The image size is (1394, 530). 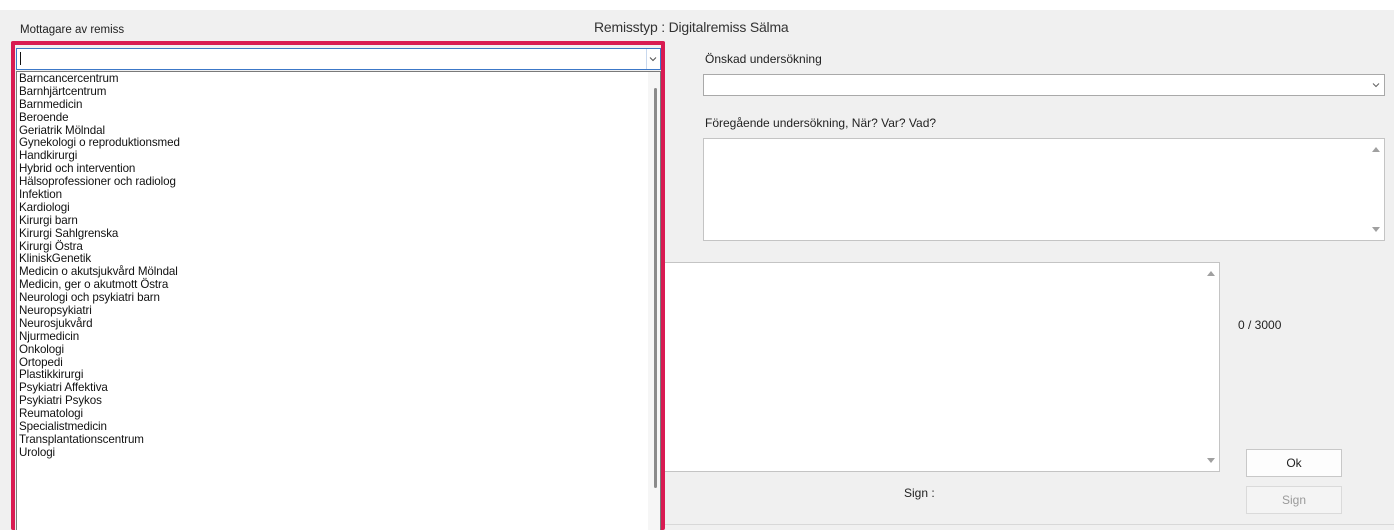 I want to click on dropdown-option: Gynekologi o reproduktionsmed, so click(x=338, y=143).